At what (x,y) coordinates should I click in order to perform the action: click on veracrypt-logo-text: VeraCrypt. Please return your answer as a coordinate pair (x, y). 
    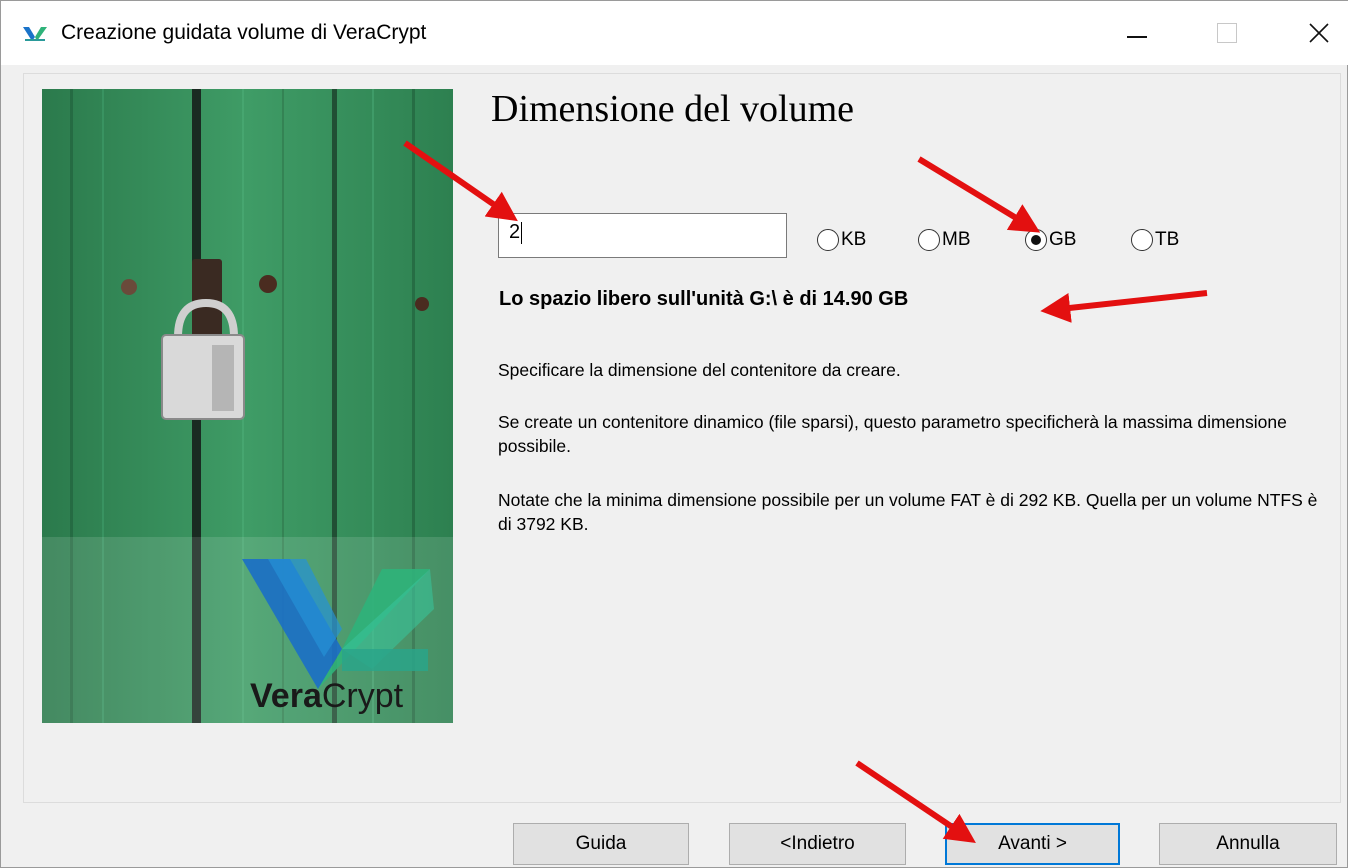
    Looking at the image, I should click on (327, 696).